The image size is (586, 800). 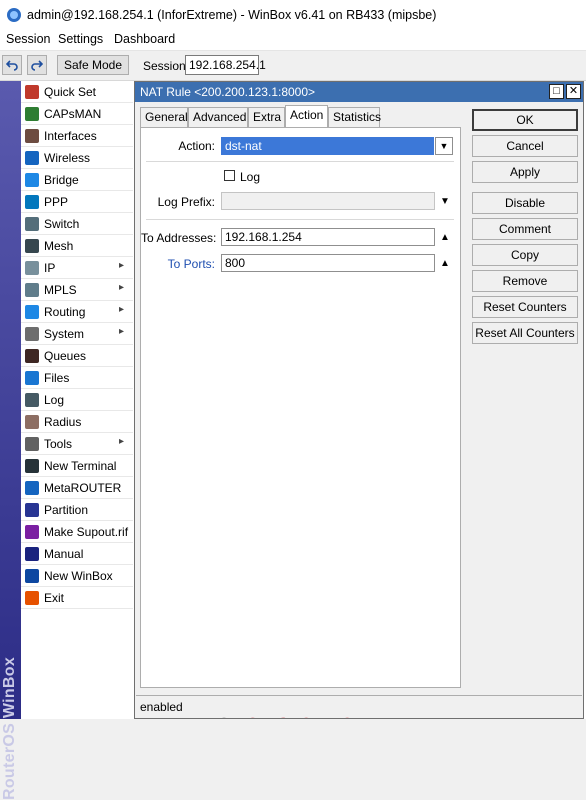 What do you see at coordinates (293, 40) in the screenshot?
I see `menu-bar: Session Settings Dashboard` at bounding box center [293, 40].